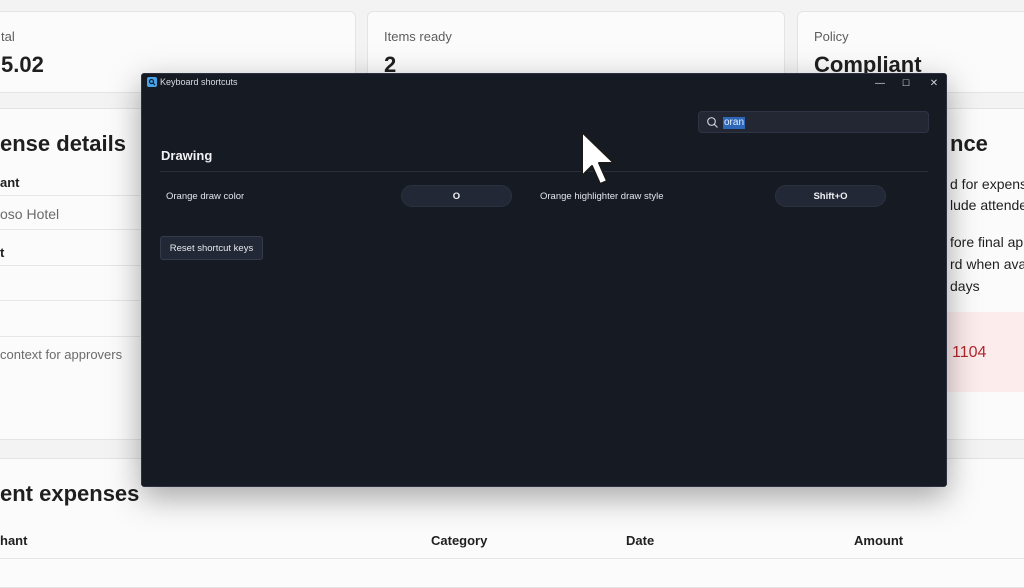  What do you see at coordinates (418, 36) in the screenshot?
I see `items-ready-label: Items ready` at bounding box center [418, 36].